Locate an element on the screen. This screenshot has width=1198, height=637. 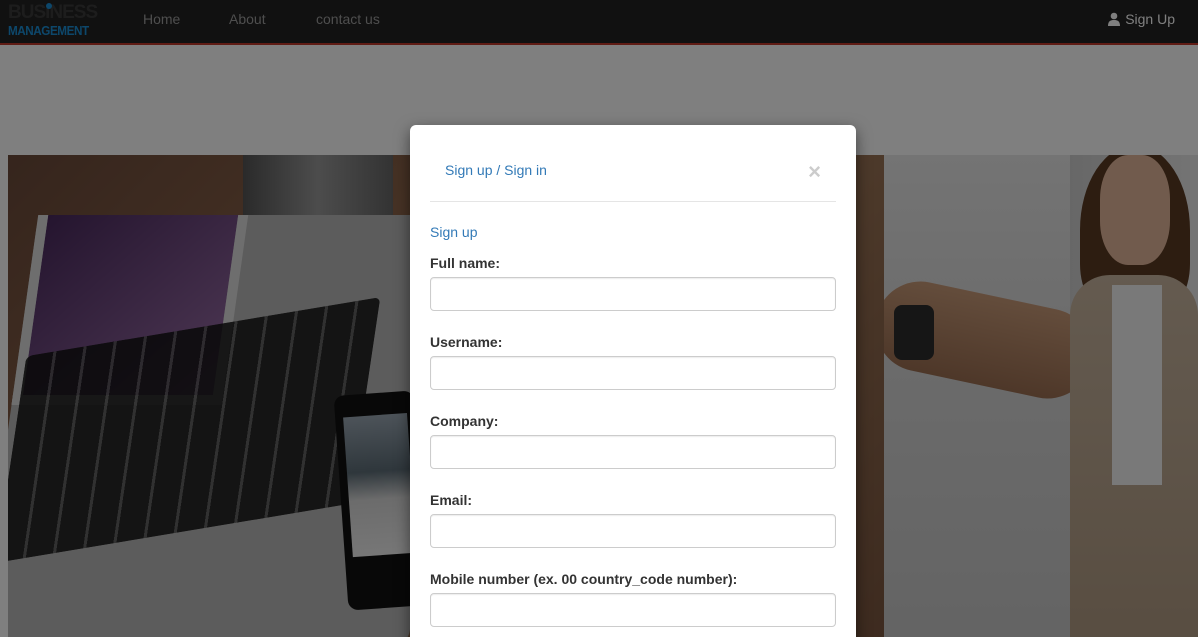
company-input is located at coordinates (633, 452).